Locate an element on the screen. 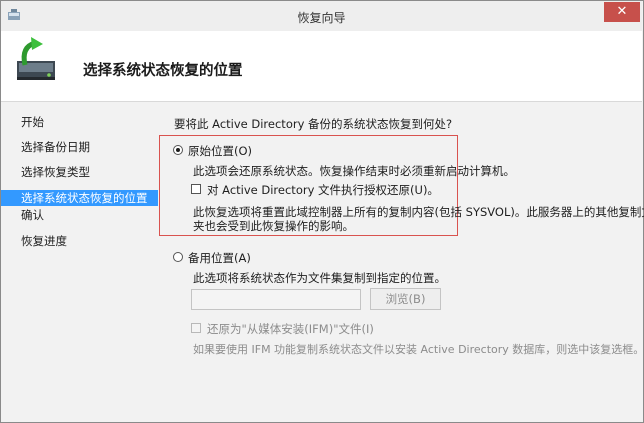 The height and width of the screenshot is (423, 644). title-bar: 恢复向导 ✕ is located at coordinates (321, 16).